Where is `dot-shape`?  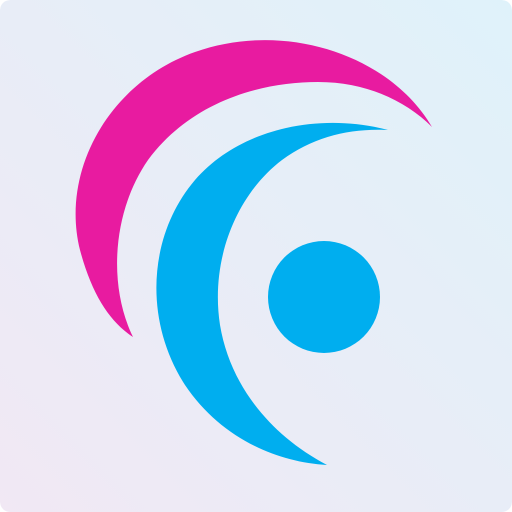 dot-shape is located at coordinates (324, 297).